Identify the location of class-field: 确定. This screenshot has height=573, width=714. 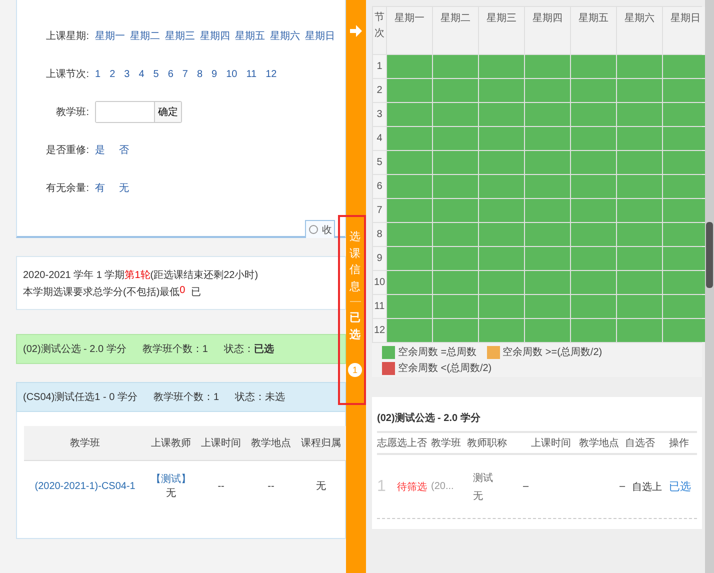
(138, 112).